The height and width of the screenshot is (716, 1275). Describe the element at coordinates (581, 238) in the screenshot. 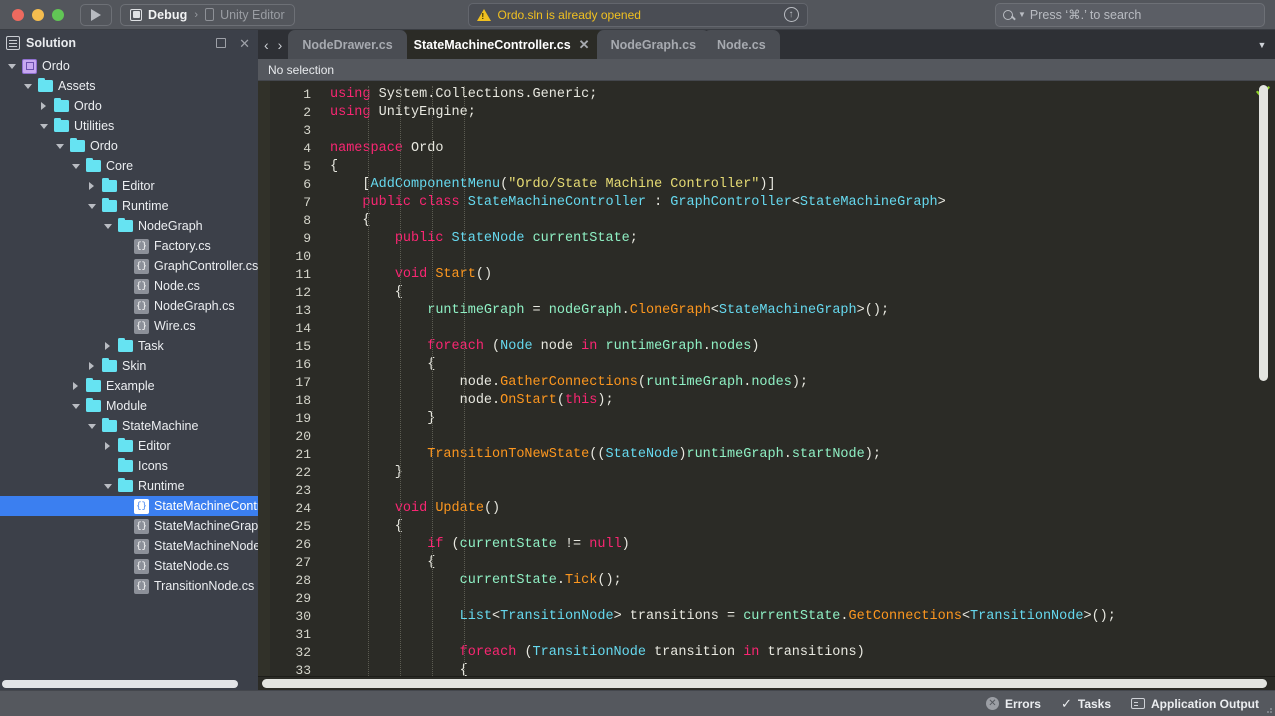

I see `code-token: currentState` at that location.